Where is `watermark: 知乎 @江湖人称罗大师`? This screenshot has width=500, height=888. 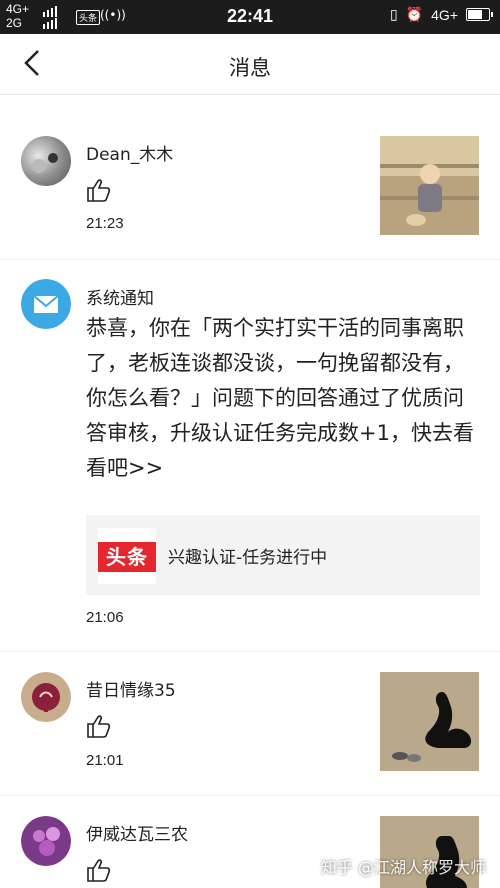
watermark: 知乎 @江湖人称罗大师 is located at coordinates (403, 867).